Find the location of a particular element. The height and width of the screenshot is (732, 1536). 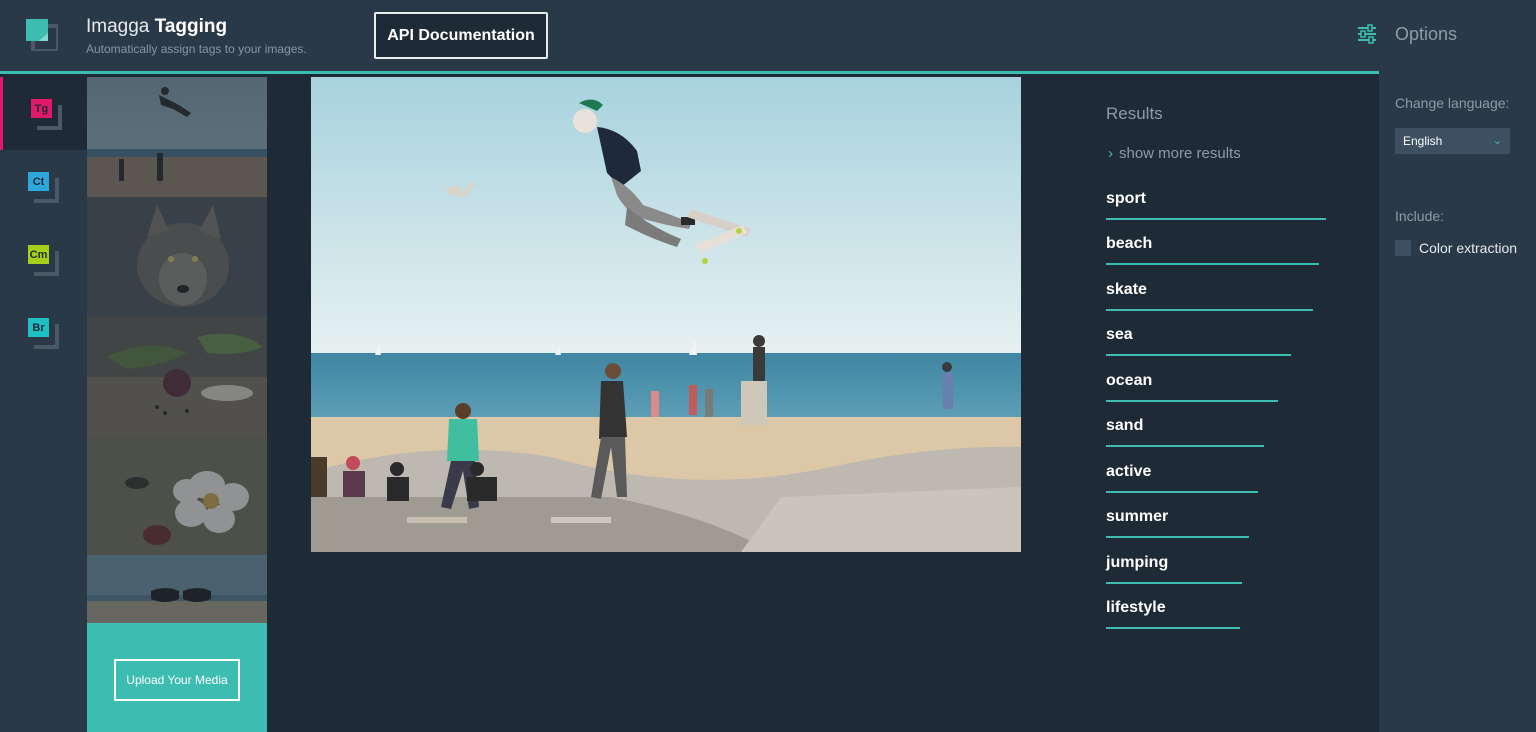

sidebar-item-cropping: Cm is located at coordinates (43, 259).